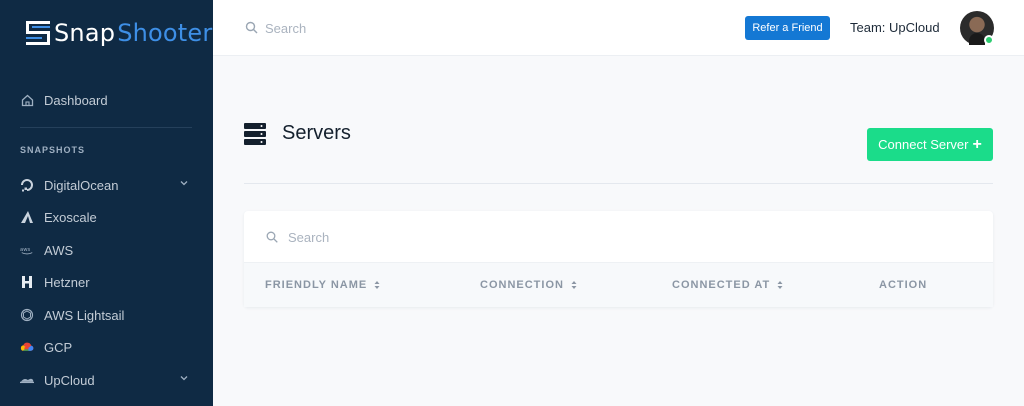  I want to click on sidebar-item-exoscale: Exoscale, so click(58, 217).